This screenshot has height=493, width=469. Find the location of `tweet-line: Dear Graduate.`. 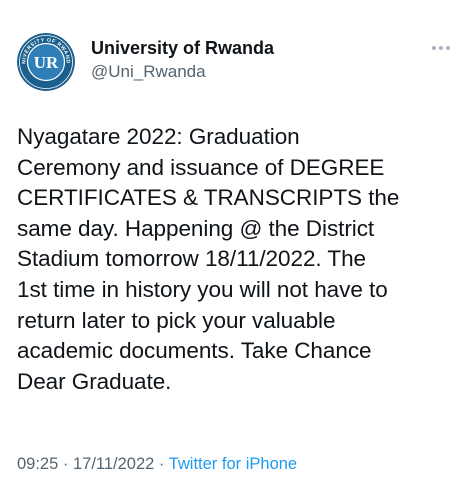

tweet-line: Dear Graduate. is located at coordinates (94, 381).